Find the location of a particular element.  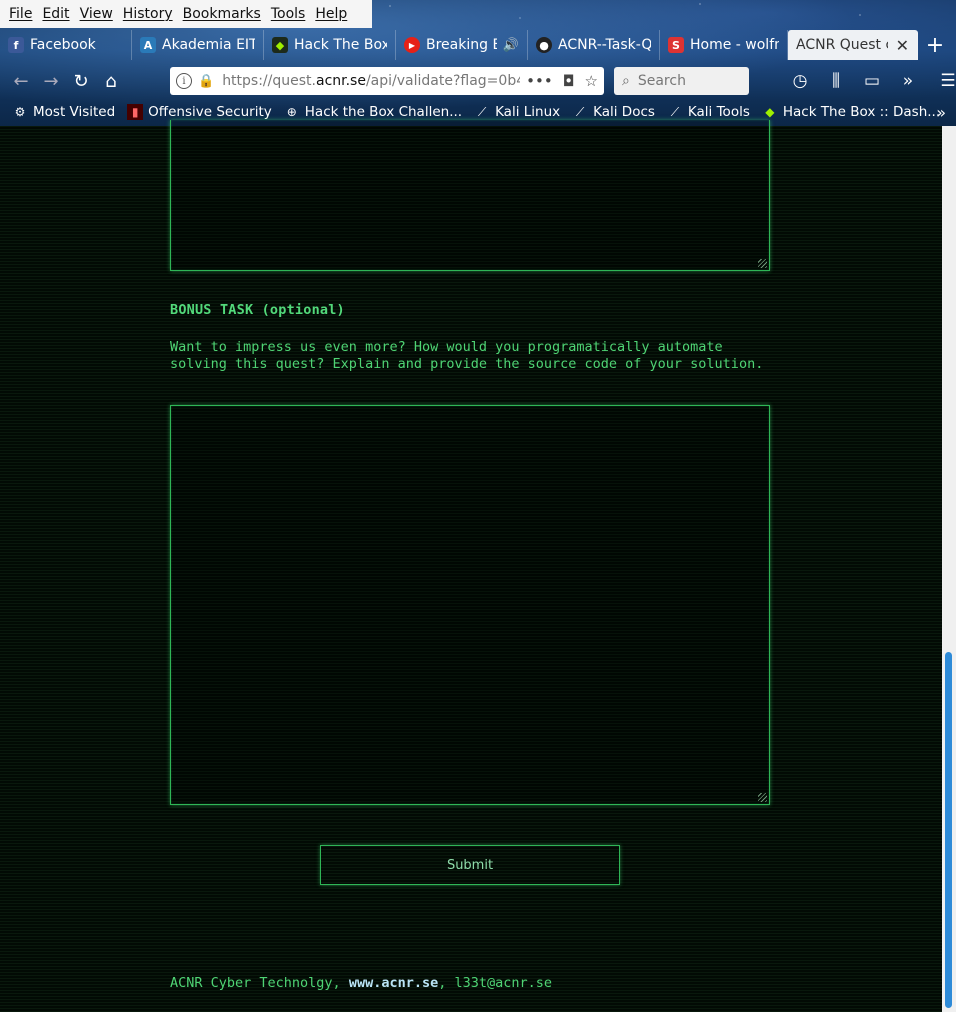

github-icon: ● is located at coordinates (544, 45).